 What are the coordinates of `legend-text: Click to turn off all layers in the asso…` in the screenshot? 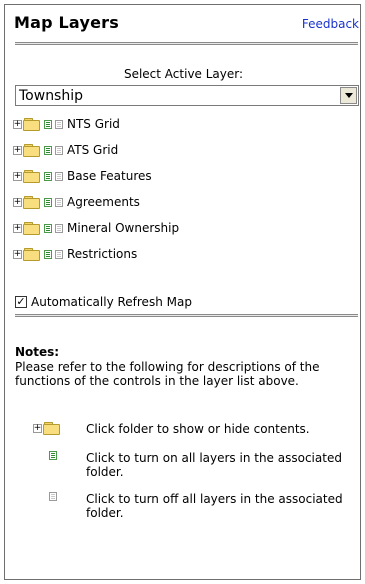 It's located at (214, 506).